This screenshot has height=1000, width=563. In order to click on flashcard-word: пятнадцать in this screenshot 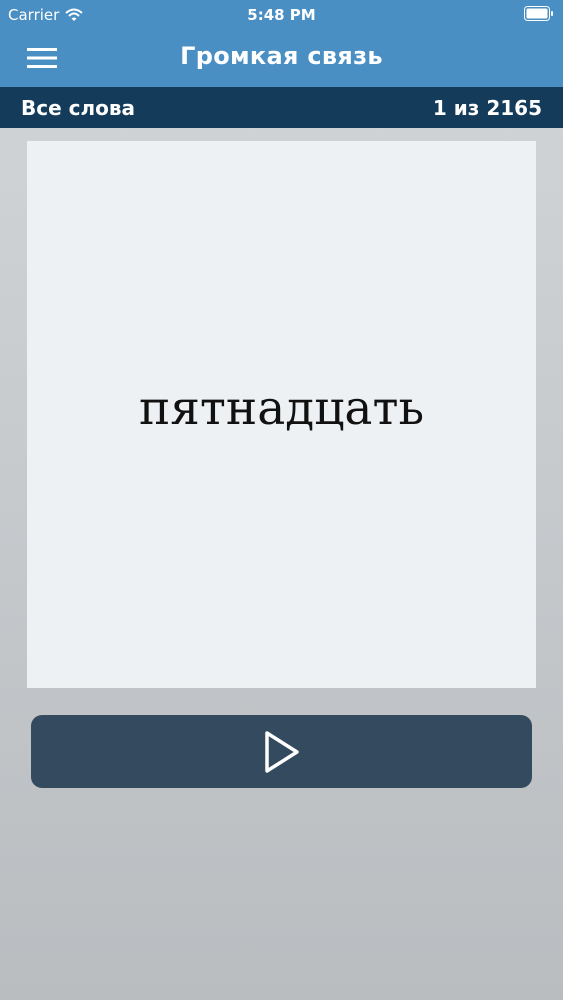, I will do `click(281, 408)`.